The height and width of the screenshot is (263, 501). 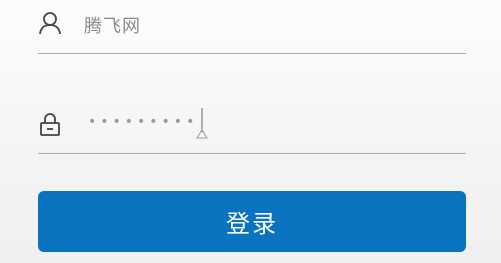 What do you see at coordinates (203, 124) in the screenshot?
I see `text-cursor-caret` at bounding box center [203, 124].